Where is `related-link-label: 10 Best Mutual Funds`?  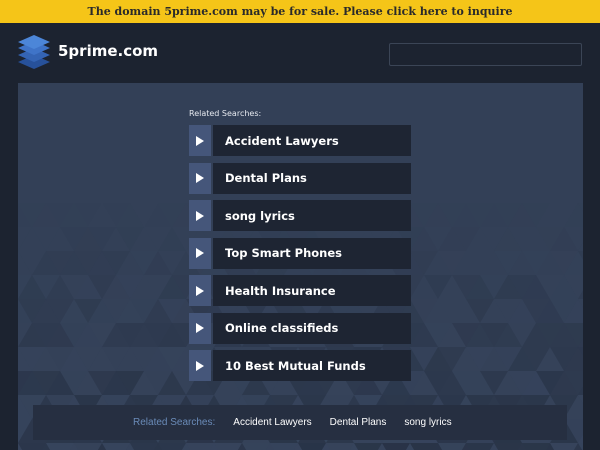
related-link-label: 10 Best Mutual Funds is located at coordinates (312, 365).